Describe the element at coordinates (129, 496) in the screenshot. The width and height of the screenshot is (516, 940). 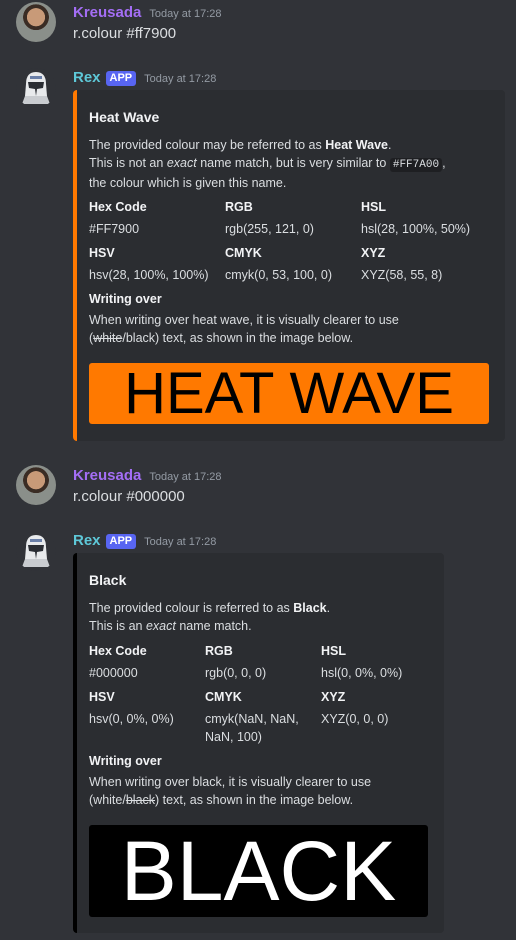
I see `message-text: r.colour #000000` at that location.